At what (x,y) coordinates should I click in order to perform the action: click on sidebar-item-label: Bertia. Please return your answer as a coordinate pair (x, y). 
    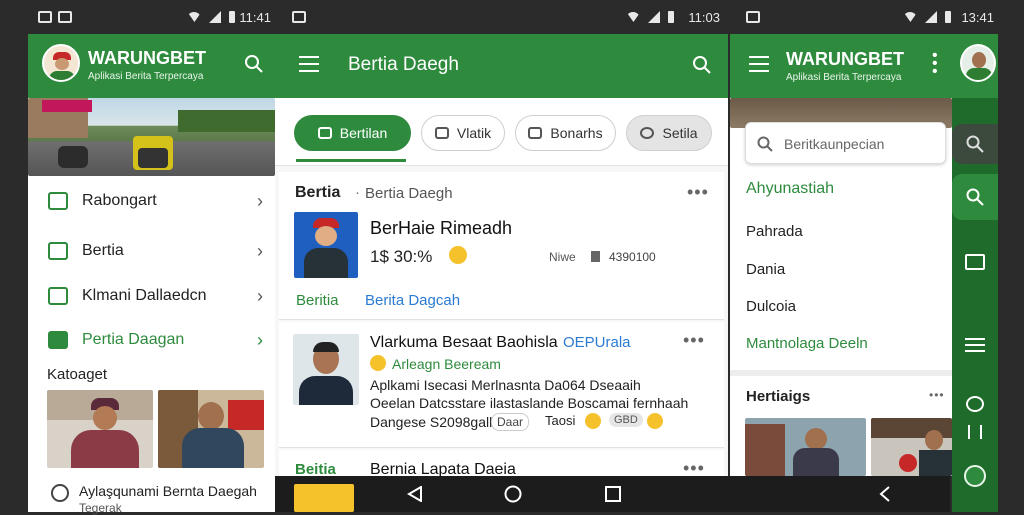
    Looking at the image, I should click on (103, 250).